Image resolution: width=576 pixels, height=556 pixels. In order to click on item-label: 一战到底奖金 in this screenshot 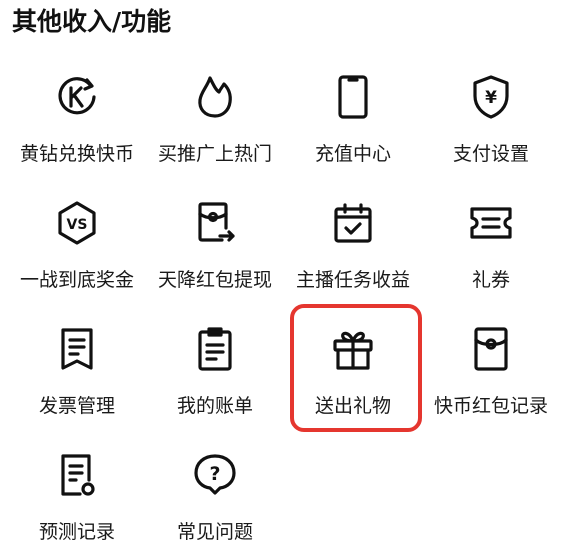, I will do `click(76, 280)`.